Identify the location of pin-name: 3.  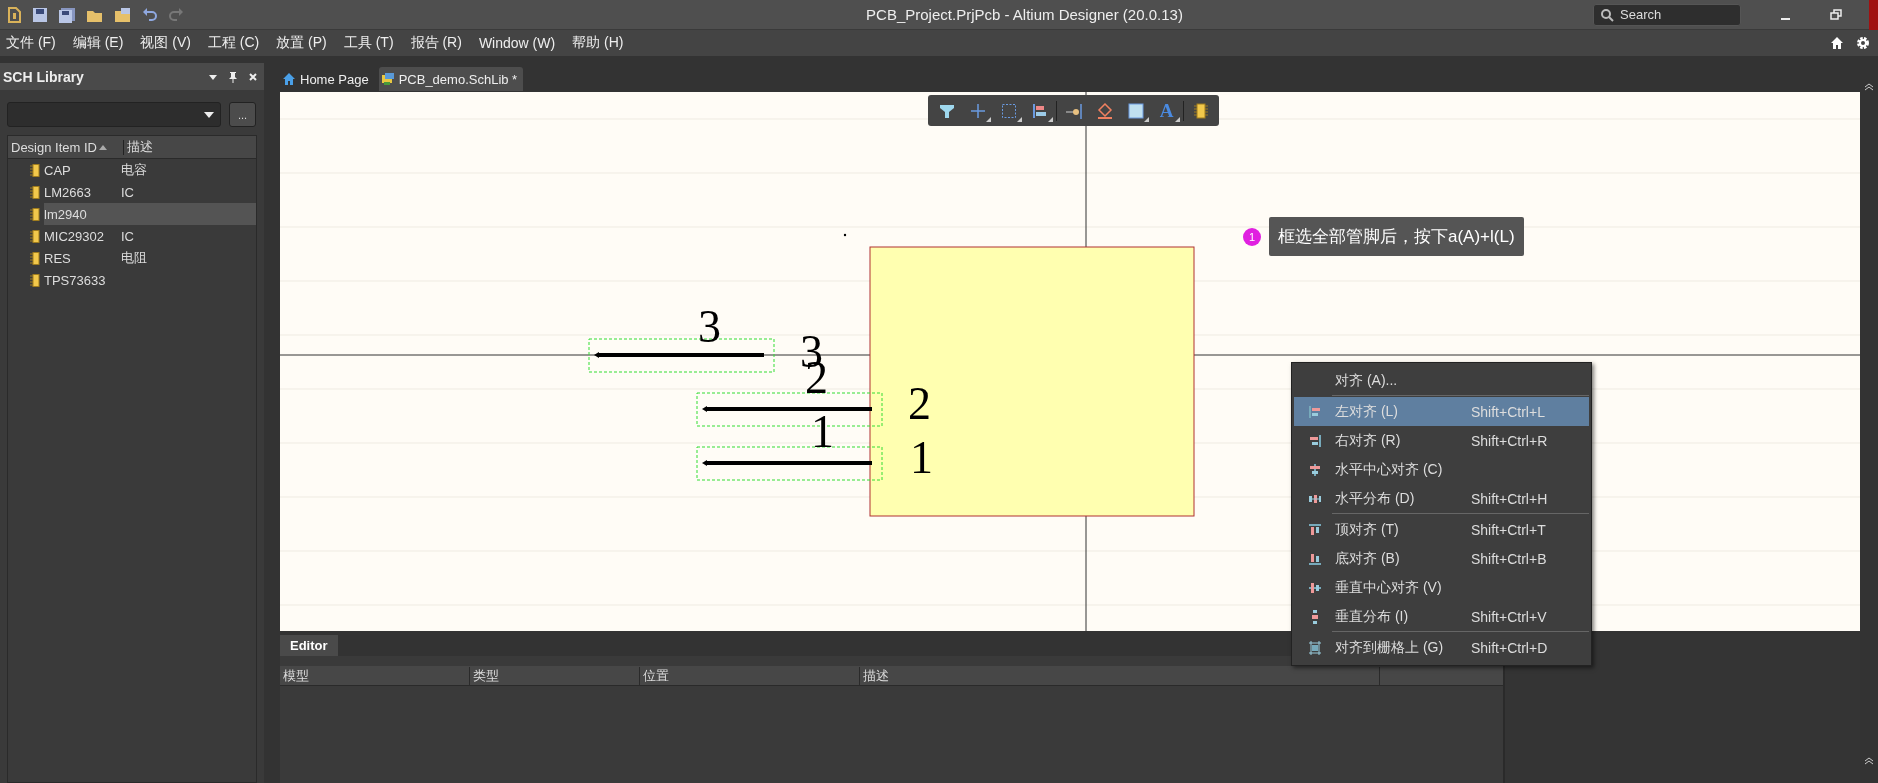
(709, 327).